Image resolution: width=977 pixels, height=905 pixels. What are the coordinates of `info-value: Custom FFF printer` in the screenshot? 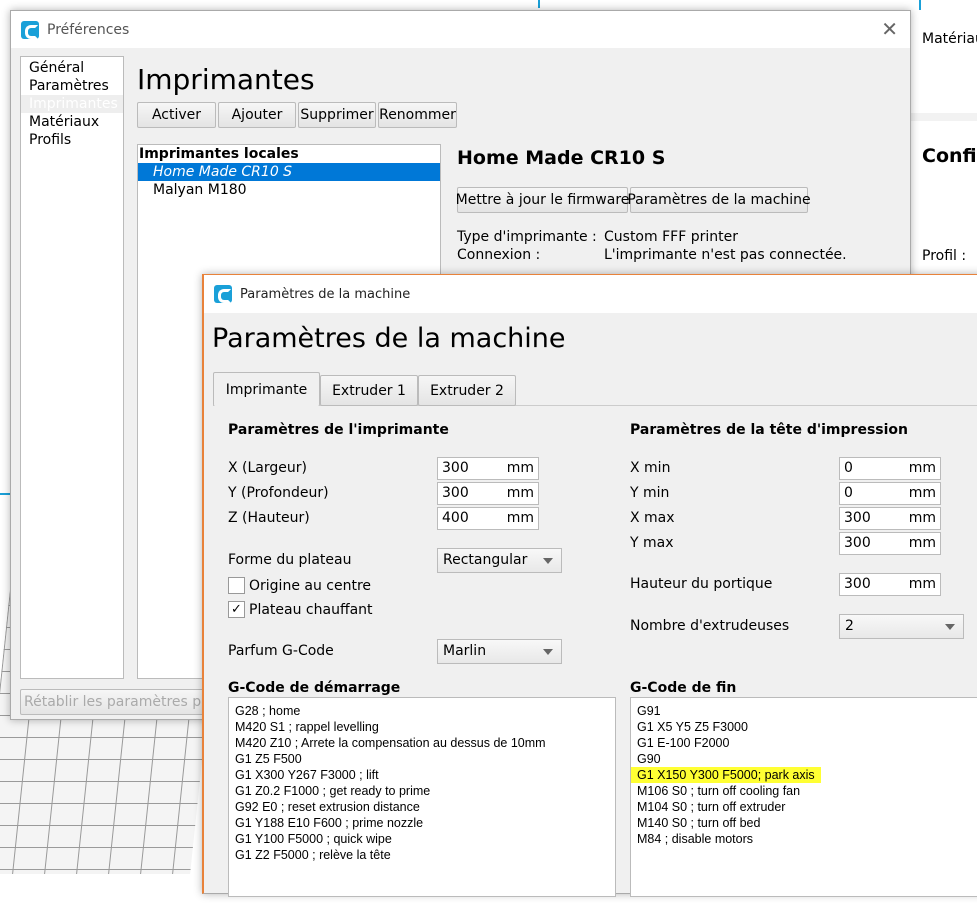 It's located at (671, 237).